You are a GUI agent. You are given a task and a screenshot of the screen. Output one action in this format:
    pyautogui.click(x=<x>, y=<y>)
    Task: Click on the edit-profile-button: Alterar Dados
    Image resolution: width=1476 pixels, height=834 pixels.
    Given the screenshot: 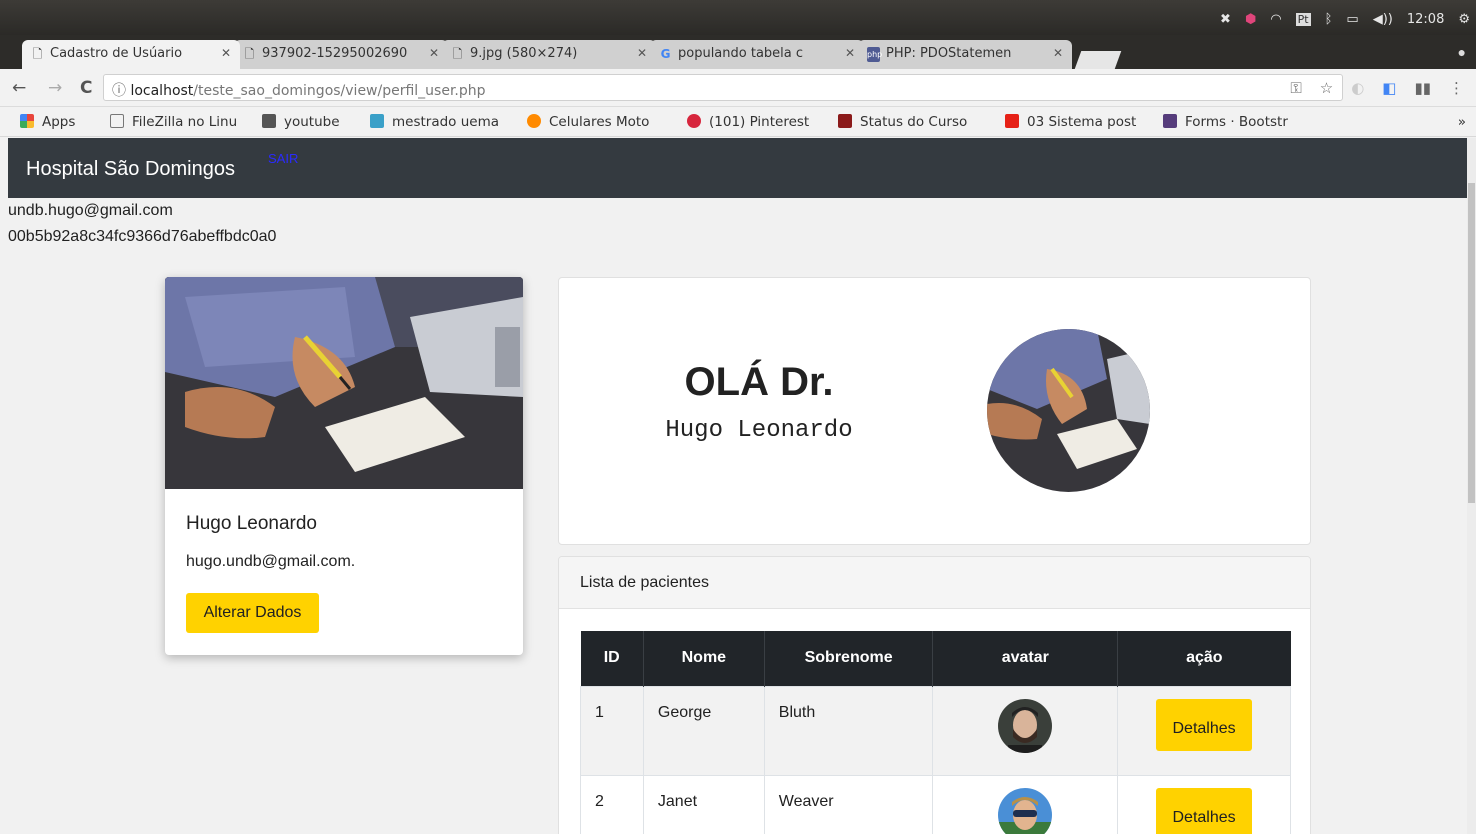 What is the action you would take?
    pyautogui.click(x=252, y=613)
    